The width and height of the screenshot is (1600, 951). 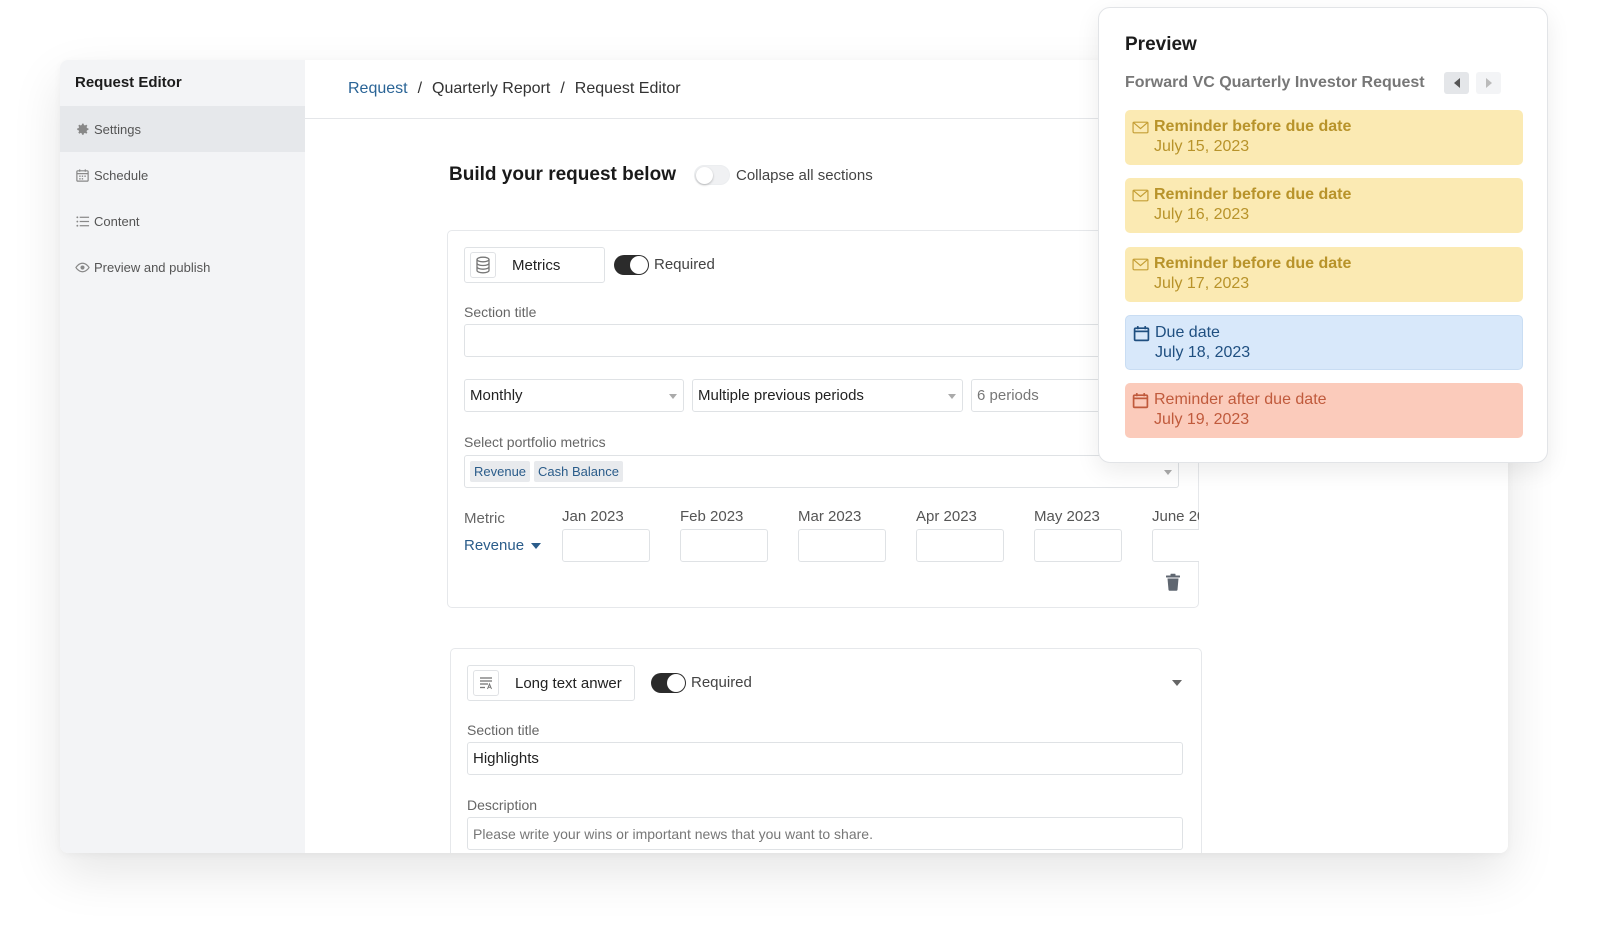 I want to click on frequency-value: Monthly, so click(x=496, y=395).